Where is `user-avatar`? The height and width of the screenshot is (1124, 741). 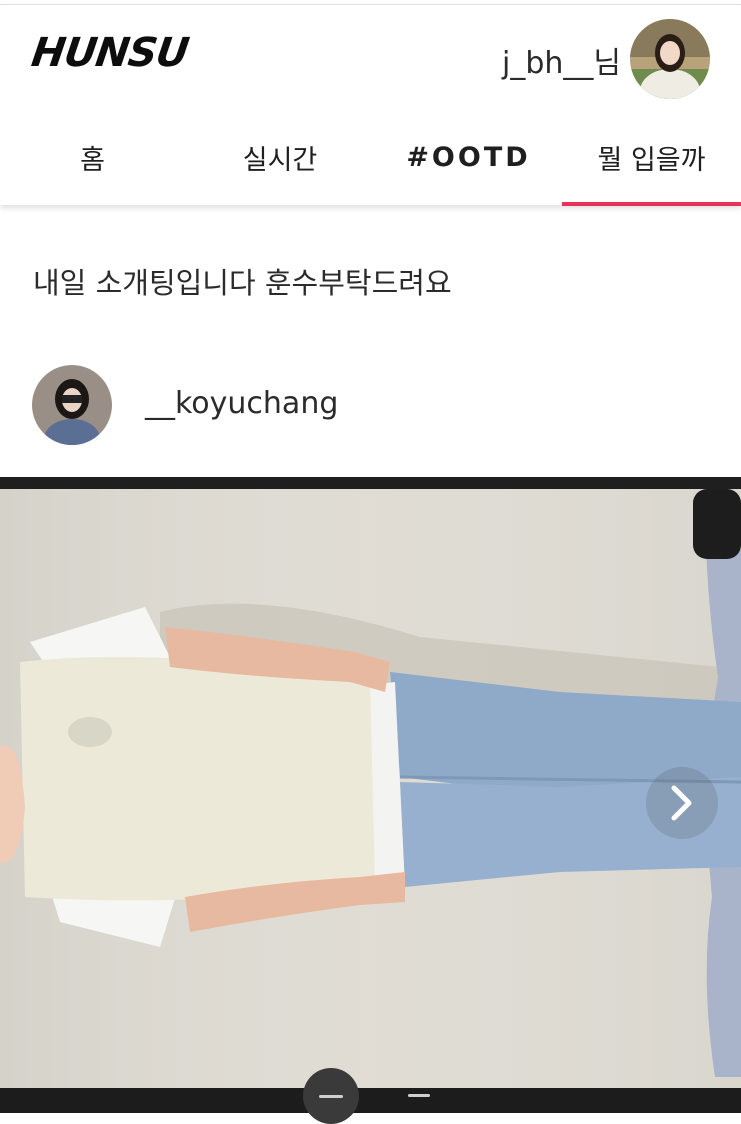 user-avatar is located at coordinates (670, 59).